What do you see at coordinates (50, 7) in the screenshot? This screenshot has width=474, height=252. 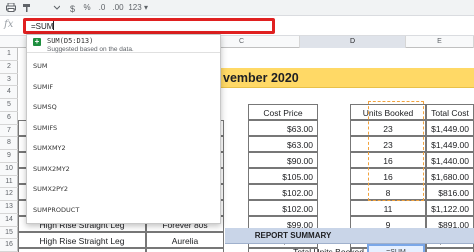 I see `zoom-dropdown` at bounding box center [50, 7].